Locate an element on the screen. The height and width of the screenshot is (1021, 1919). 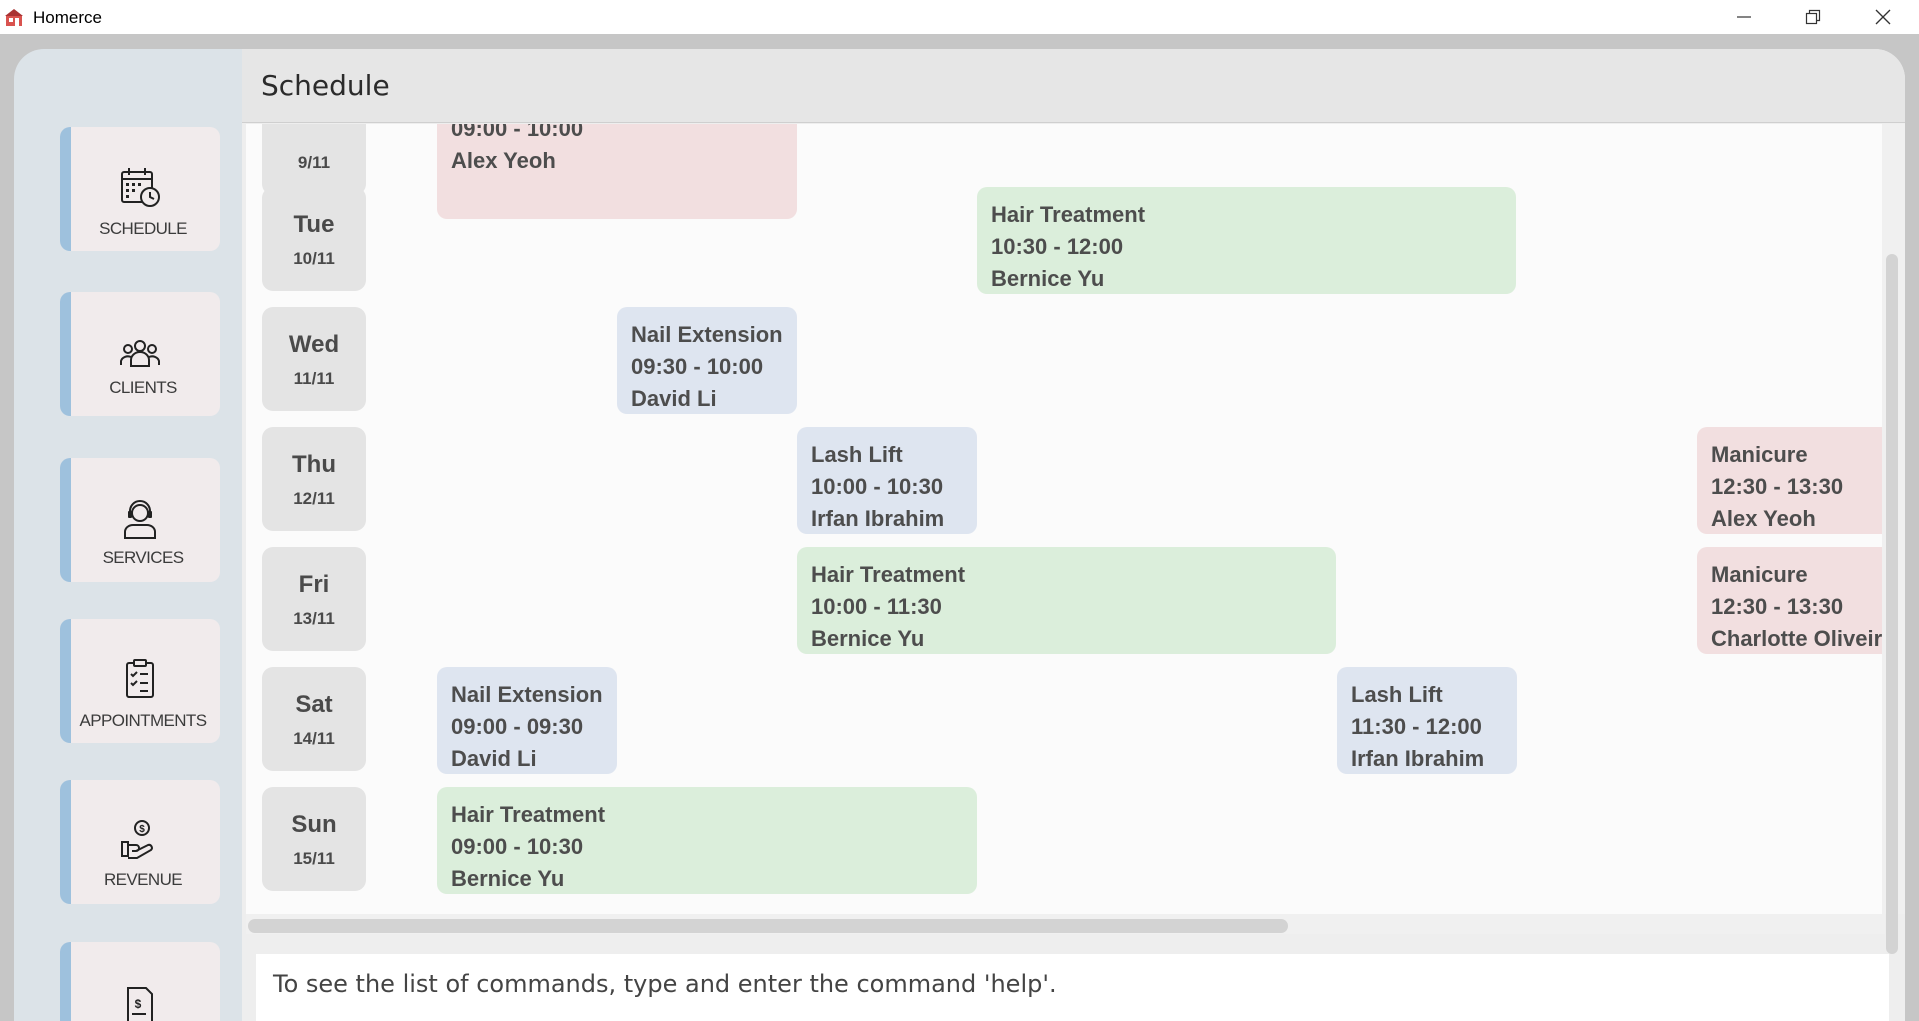
appointment-card: Hair Treatment 10:30 - 12:00 Bernice Yu is located at coordinates (1246, 240).